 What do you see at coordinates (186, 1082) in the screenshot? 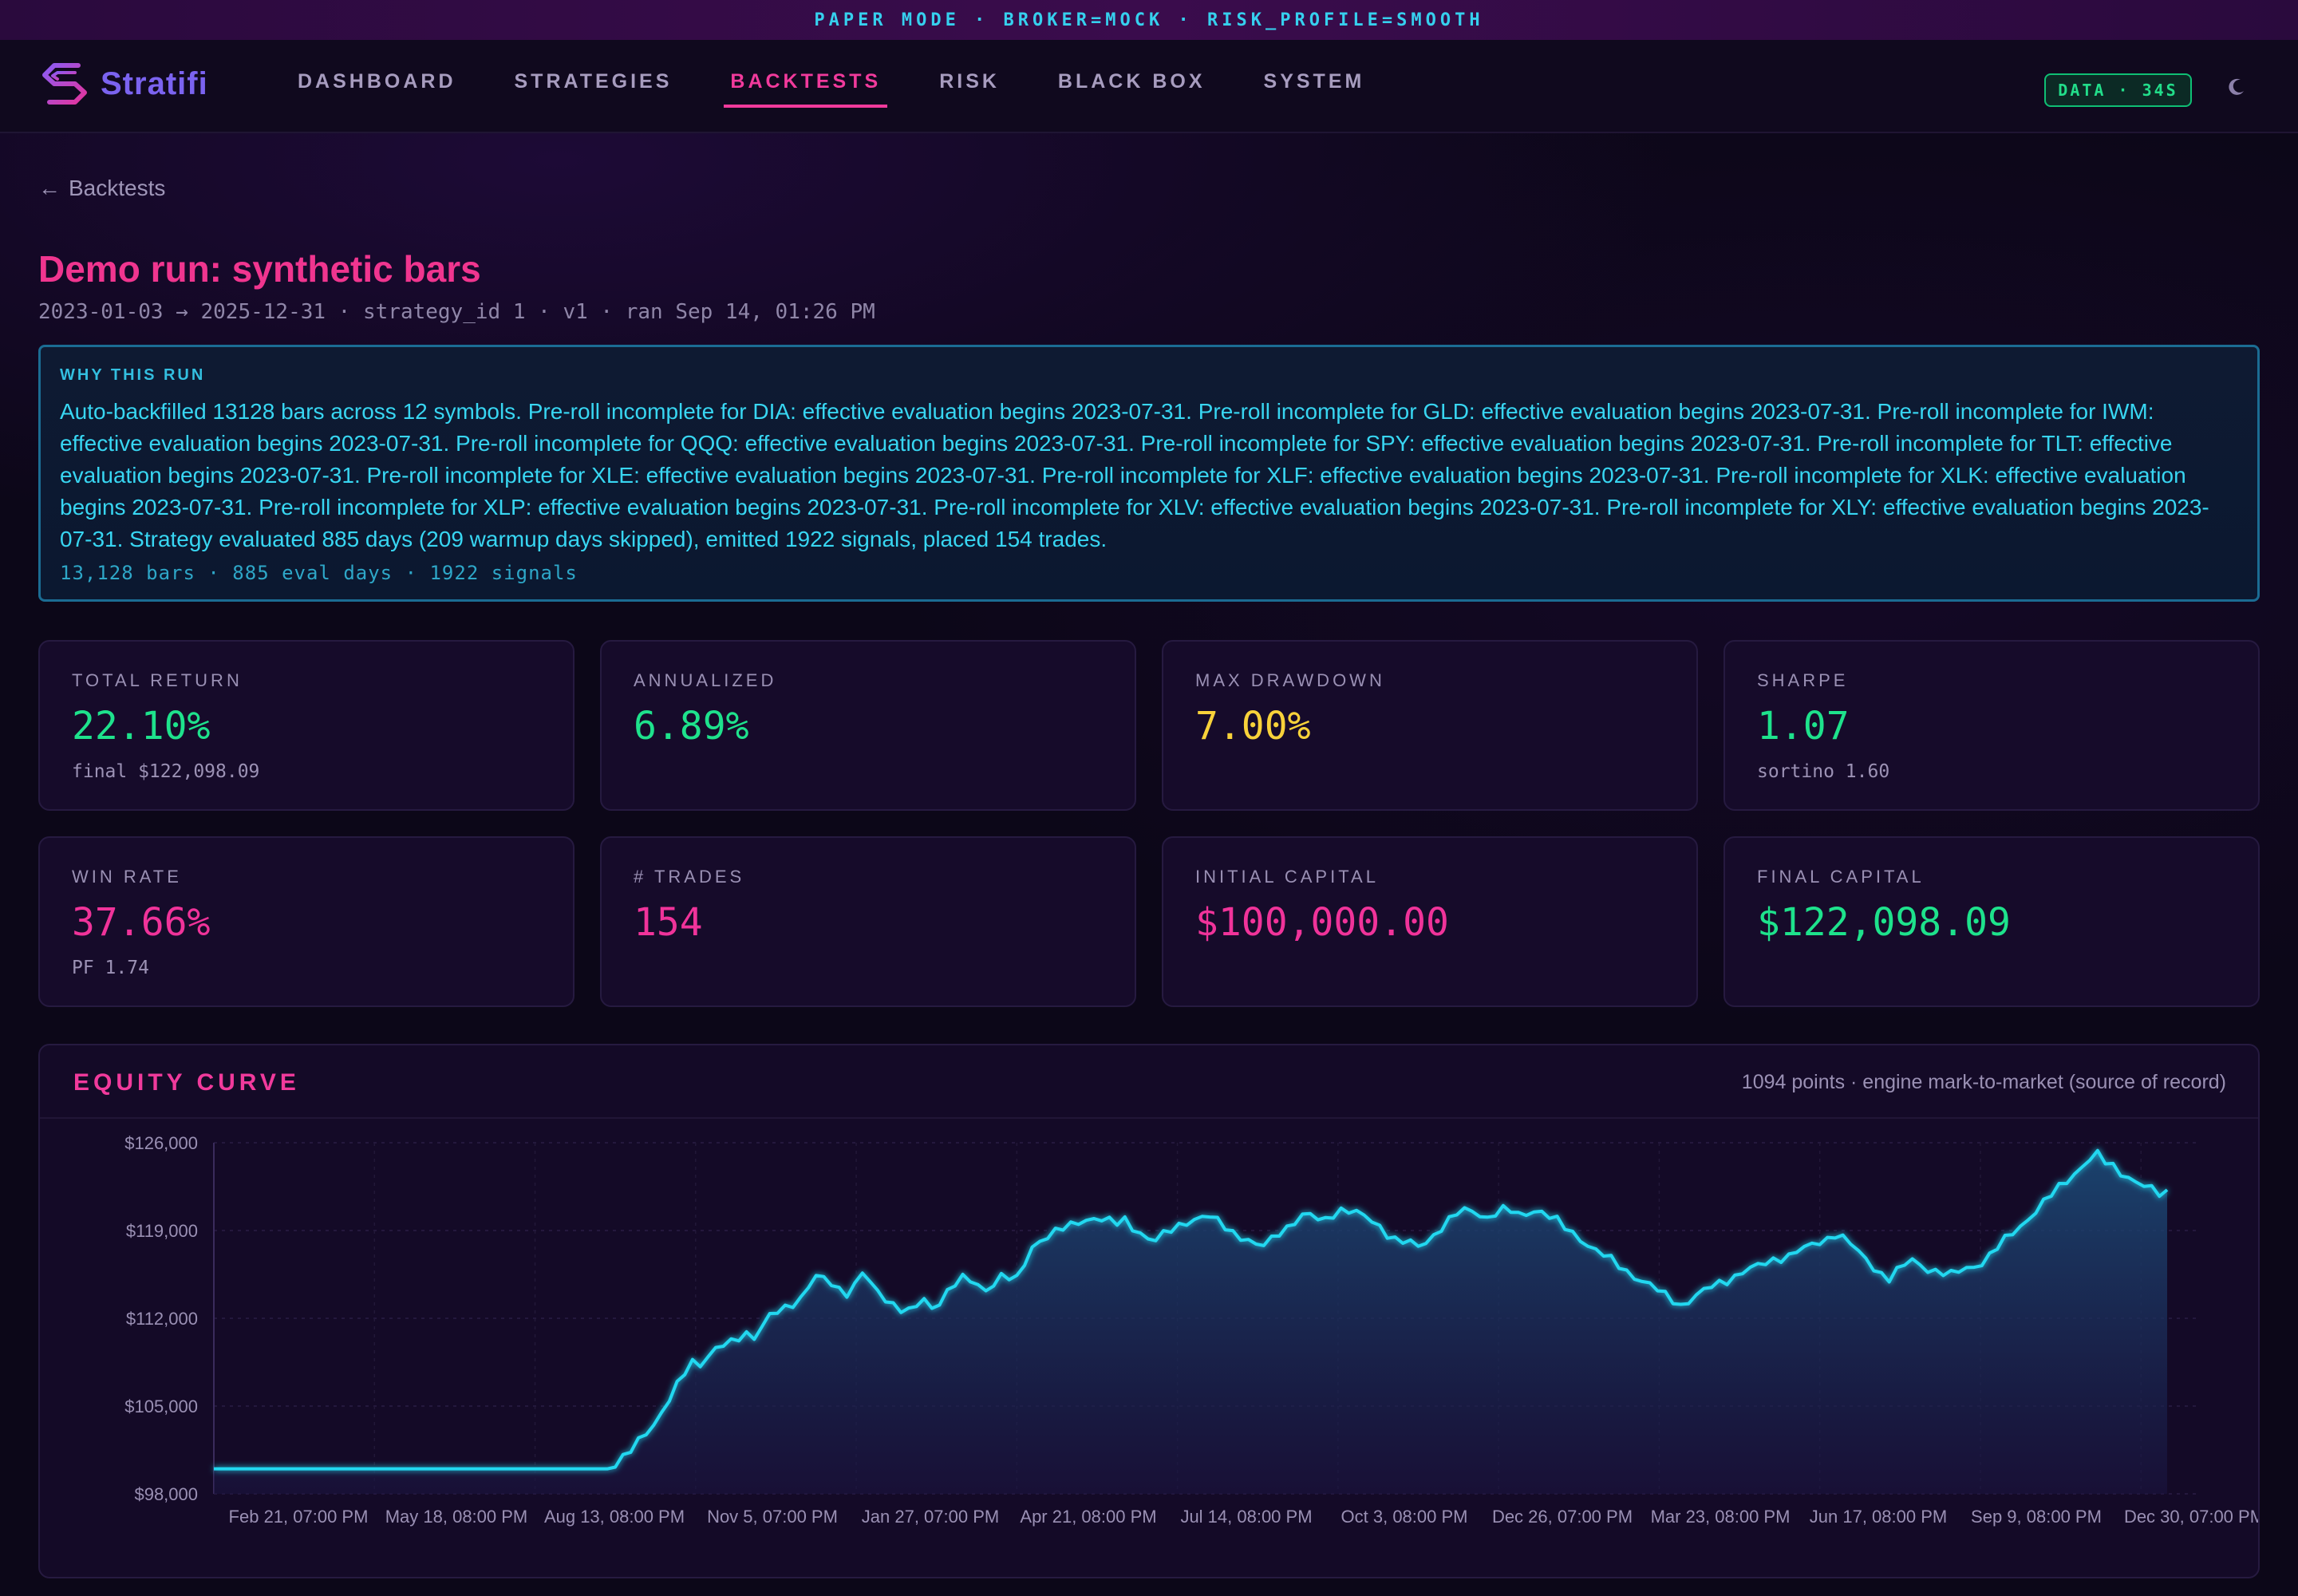
I see `equity-title: EQUITY CURVE` at bounding box center [186, 1082].